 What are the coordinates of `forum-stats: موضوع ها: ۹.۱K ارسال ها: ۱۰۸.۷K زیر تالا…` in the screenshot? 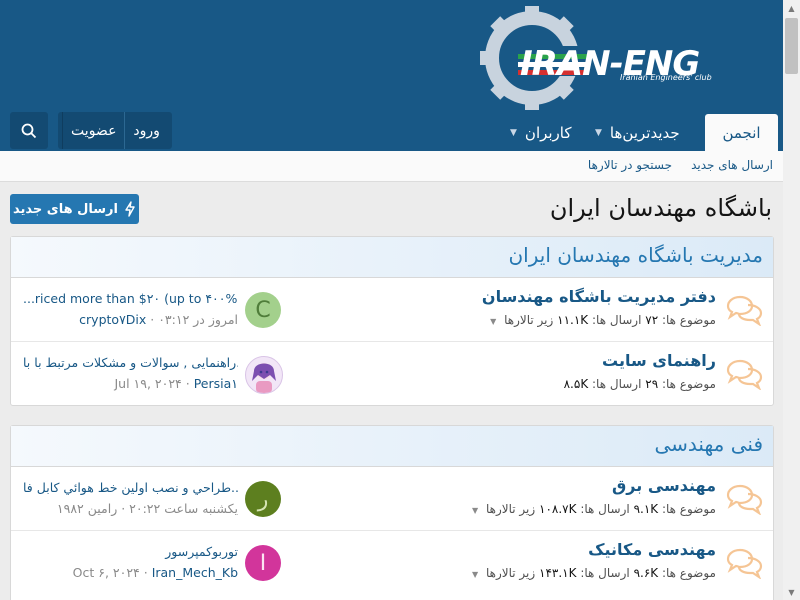 It's located at (594, 509).